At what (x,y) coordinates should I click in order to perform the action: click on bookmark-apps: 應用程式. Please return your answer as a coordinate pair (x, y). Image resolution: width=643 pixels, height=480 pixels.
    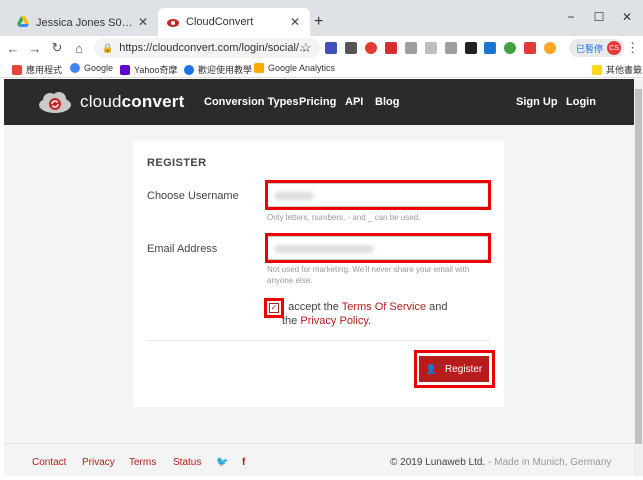
    Looking at the image, I should click on (37, 69).